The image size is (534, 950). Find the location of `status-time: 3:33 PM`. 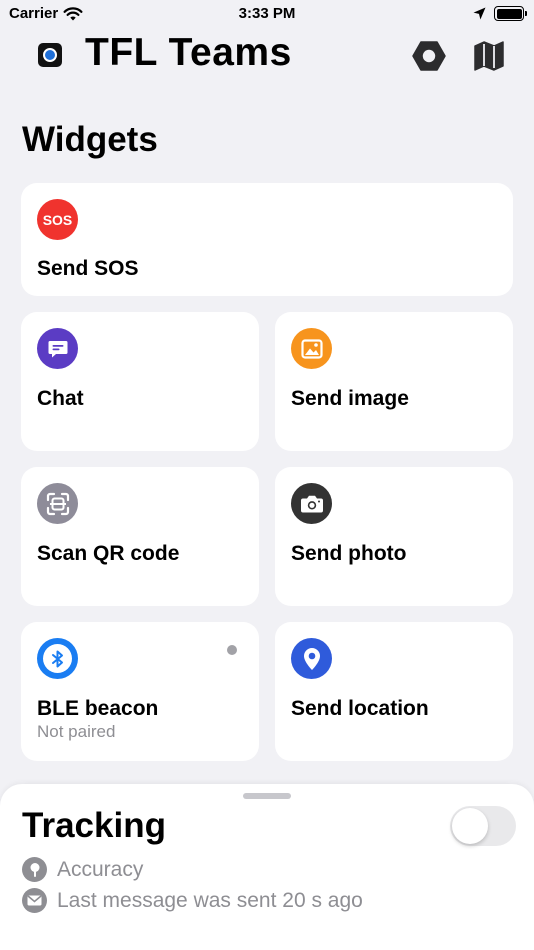

status-time: 3:33 PM is located at coordinates (267, 13).